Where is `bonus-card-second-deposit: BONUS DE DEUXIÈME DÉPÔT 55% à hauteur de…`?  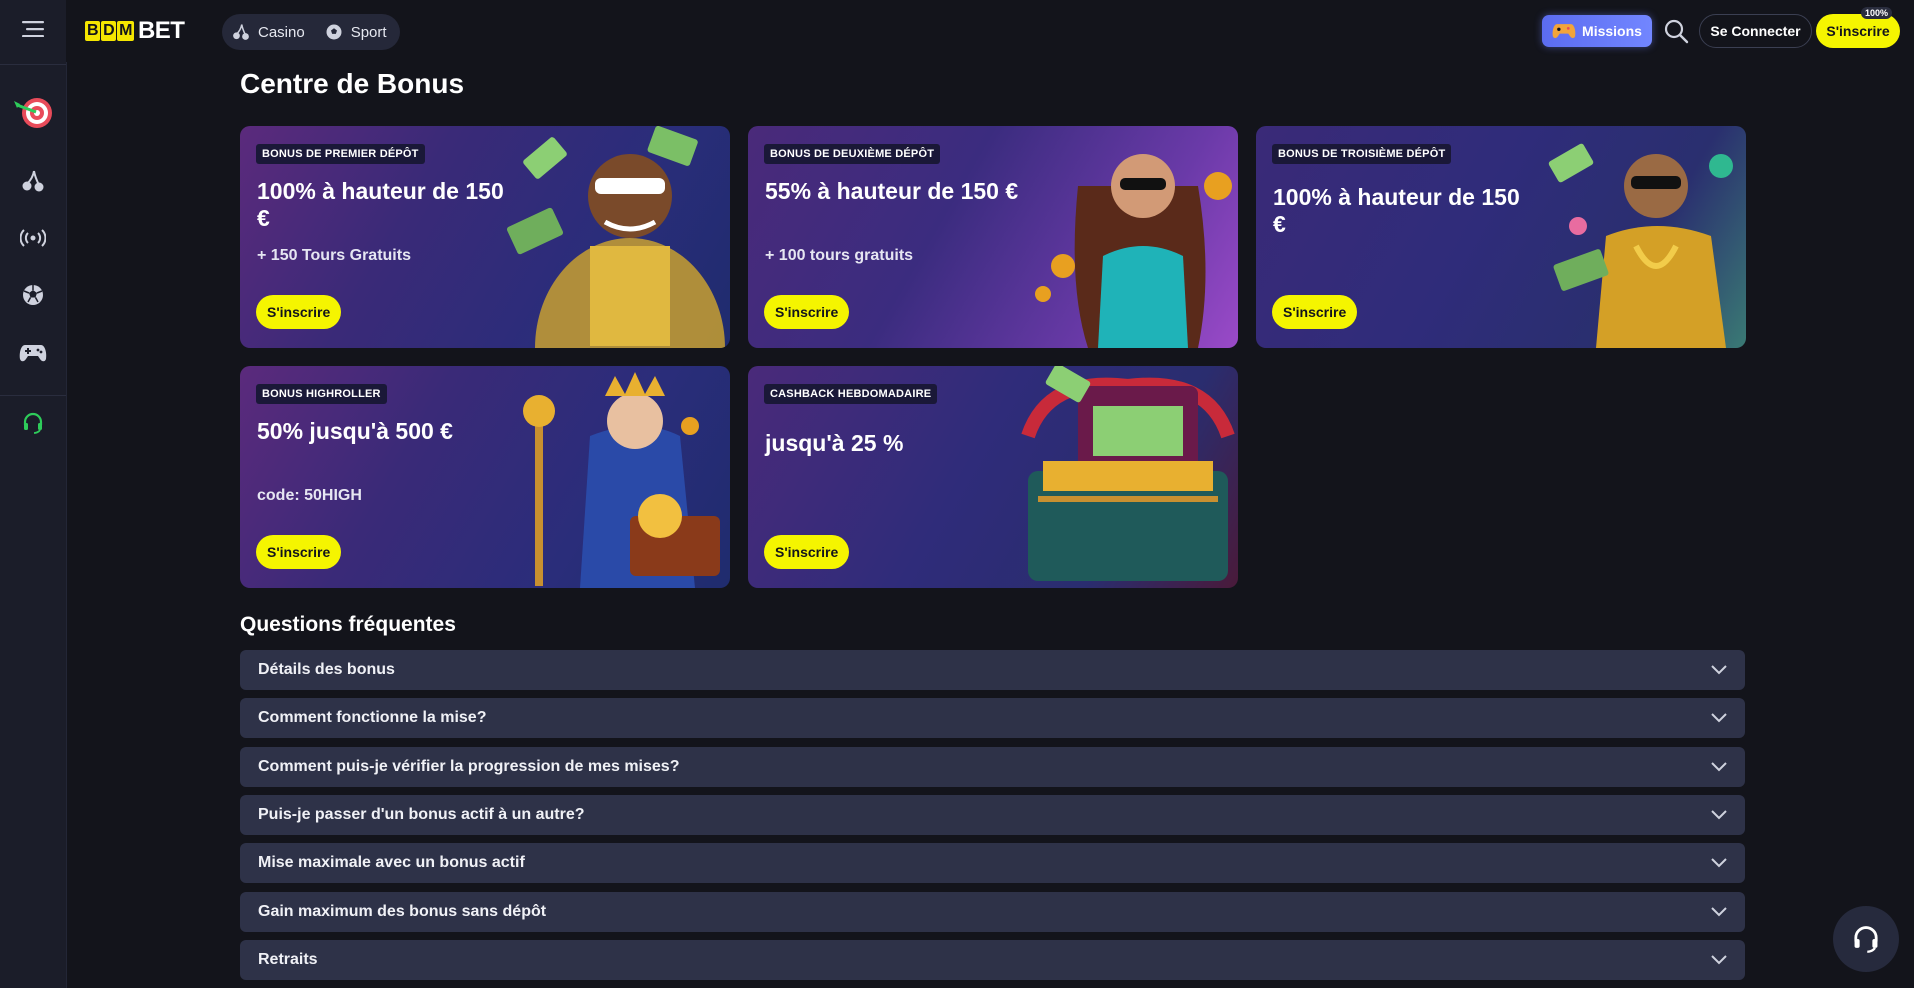 bonus-card-second-deposit: BONUS DE DEUXIÈME DÉPÔT 55% à hauteur de… is located at coordinates (993, 237).